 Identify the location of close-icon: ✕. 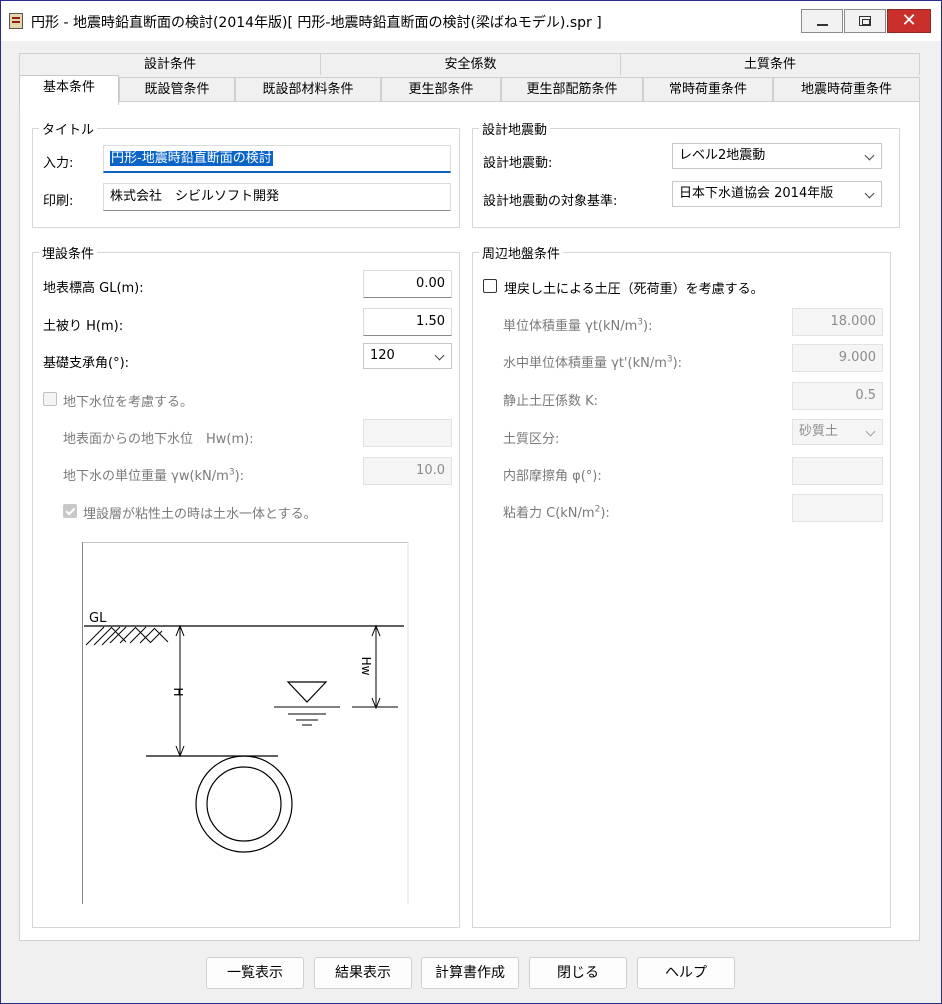
(909, 20).